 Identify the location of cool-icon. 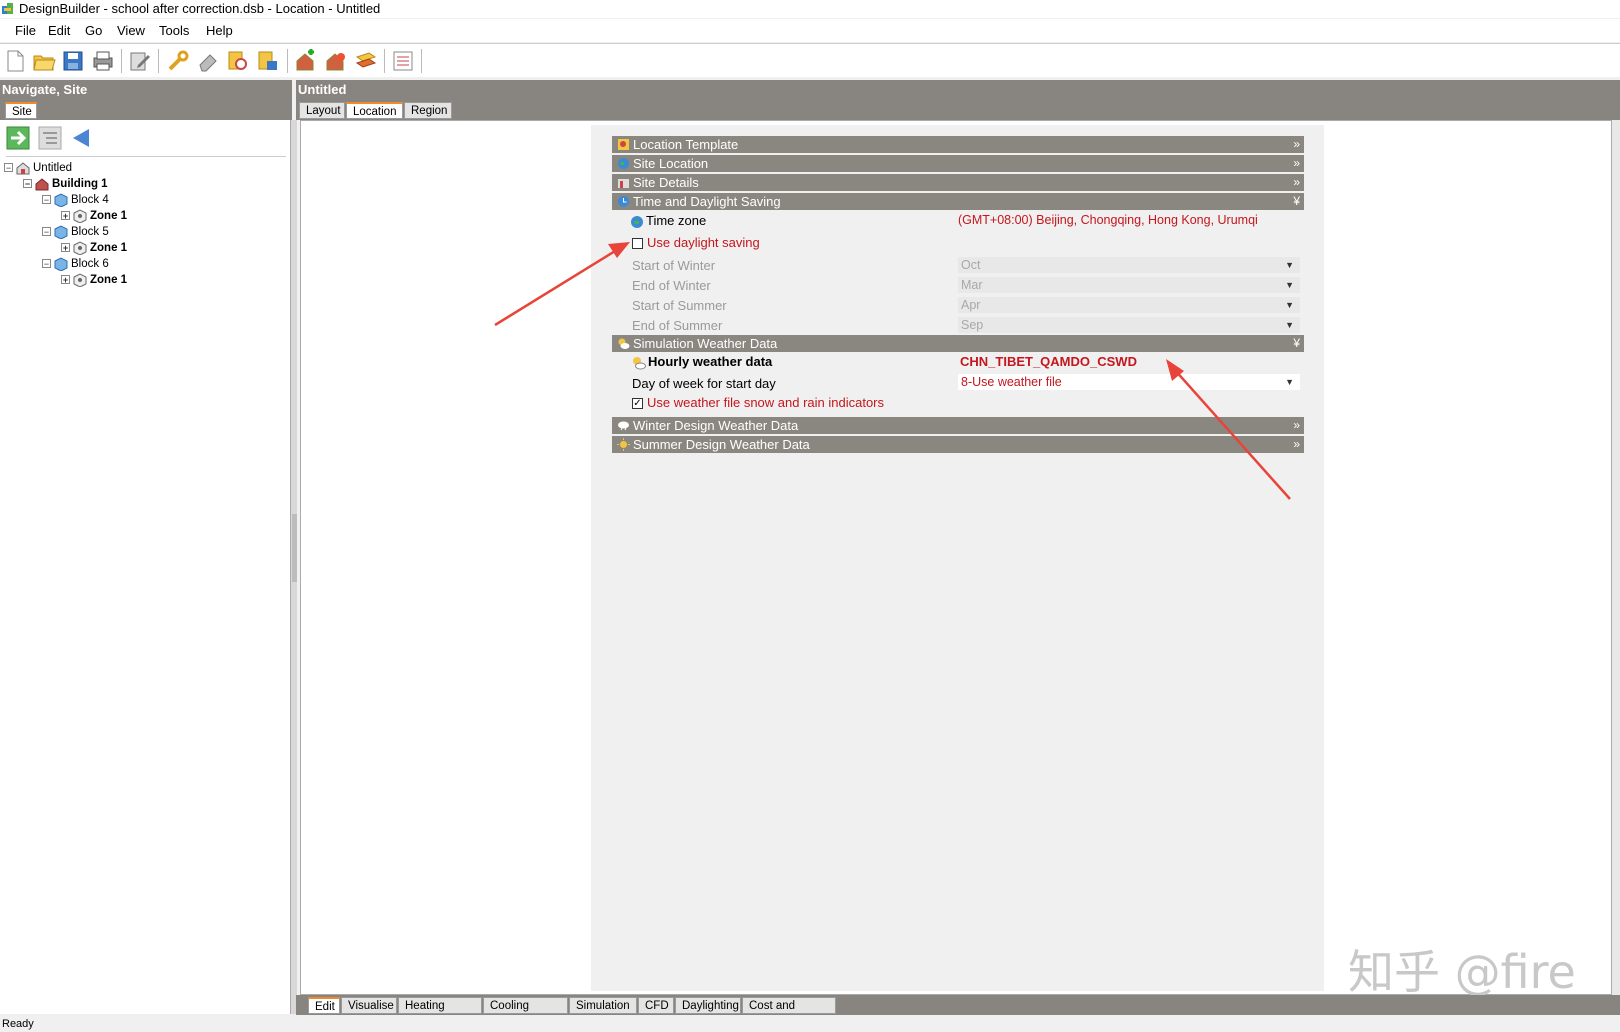
(366, 61).